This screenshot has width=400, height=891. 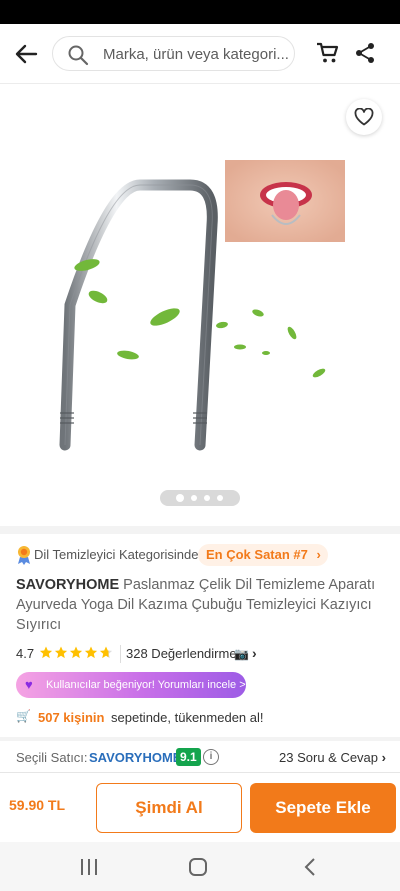 What do you see at coordinates (329, 757) in the screenshot?
I see `qa-label: 23 Soru & Cevap` at bounding box center [329, 757].